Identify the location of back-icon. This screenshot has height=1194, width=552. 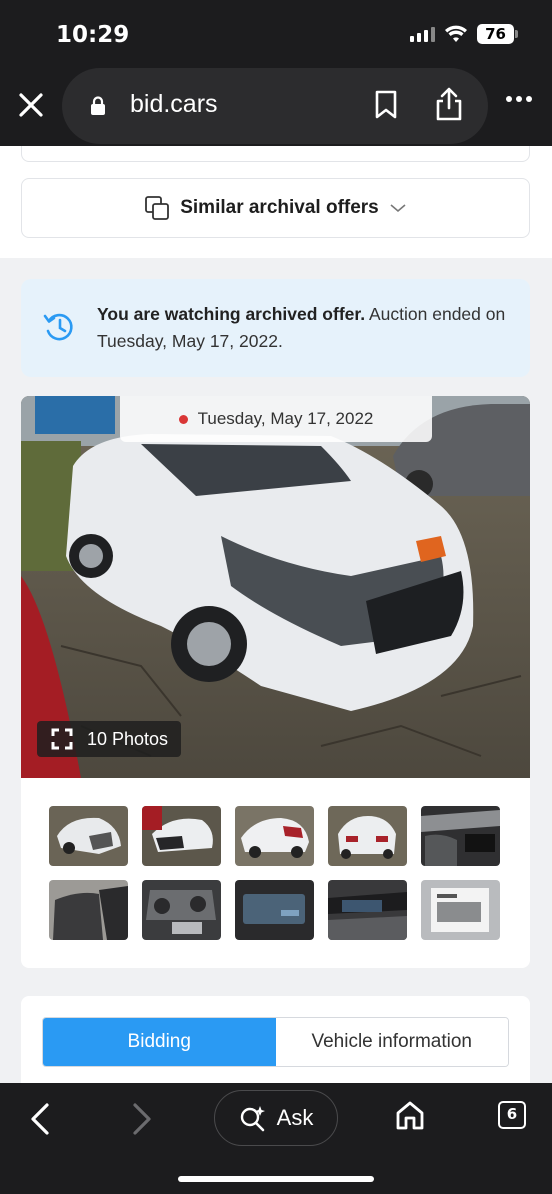
(40, 1119).